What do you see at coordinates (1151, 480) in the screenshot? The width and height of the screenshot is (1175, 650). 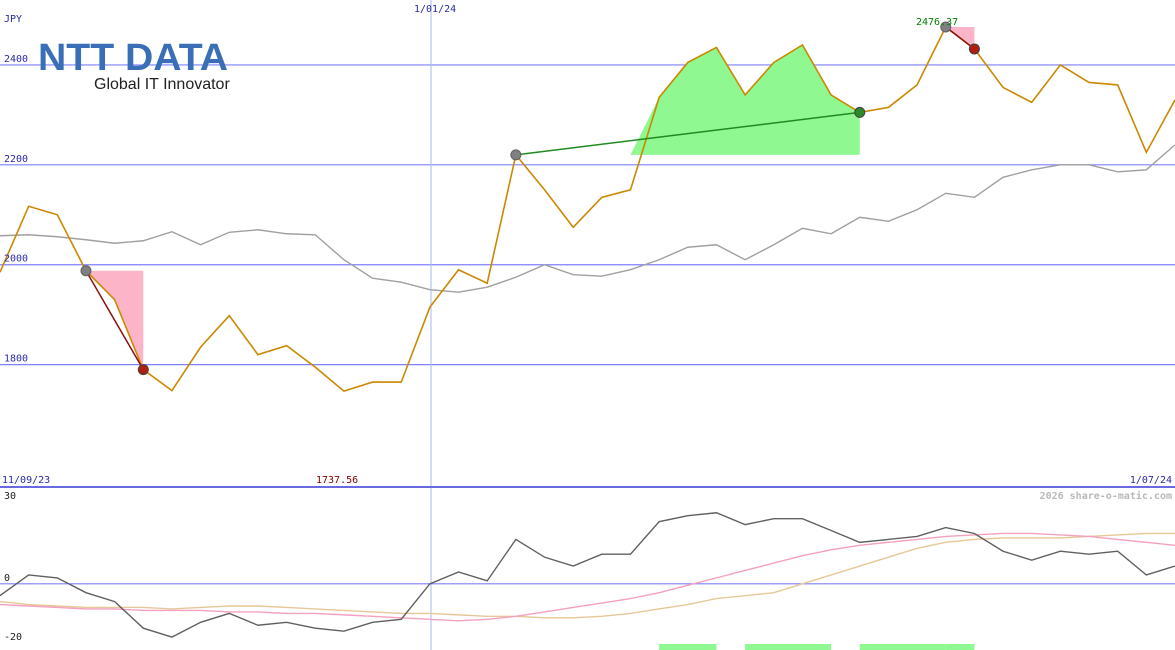 I see `date-label-end: 1/07/24` at bounding box center [1151, 480].